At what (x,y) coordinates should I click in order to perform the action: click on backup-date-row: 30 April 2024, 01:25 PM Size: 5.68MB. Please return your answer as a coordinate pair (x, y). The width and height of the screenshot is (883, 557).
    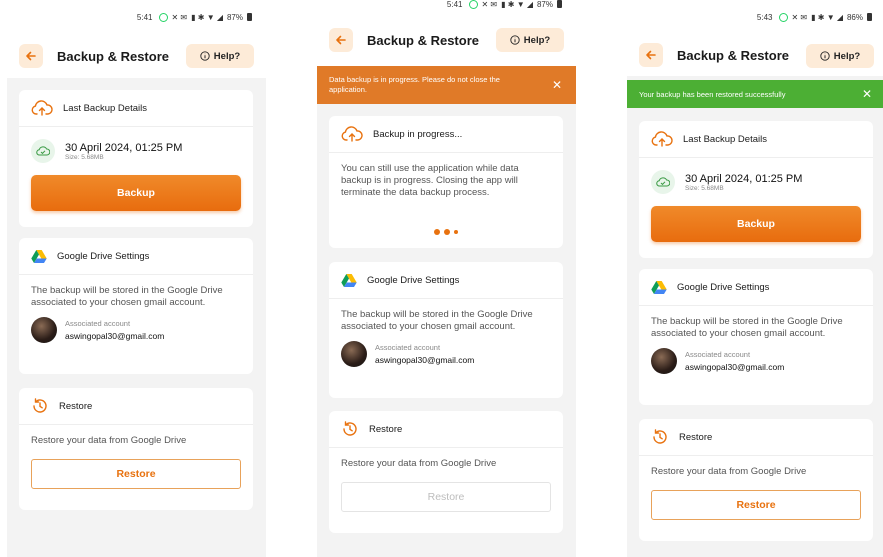
    Looking at the image, I should click on (756, 176).